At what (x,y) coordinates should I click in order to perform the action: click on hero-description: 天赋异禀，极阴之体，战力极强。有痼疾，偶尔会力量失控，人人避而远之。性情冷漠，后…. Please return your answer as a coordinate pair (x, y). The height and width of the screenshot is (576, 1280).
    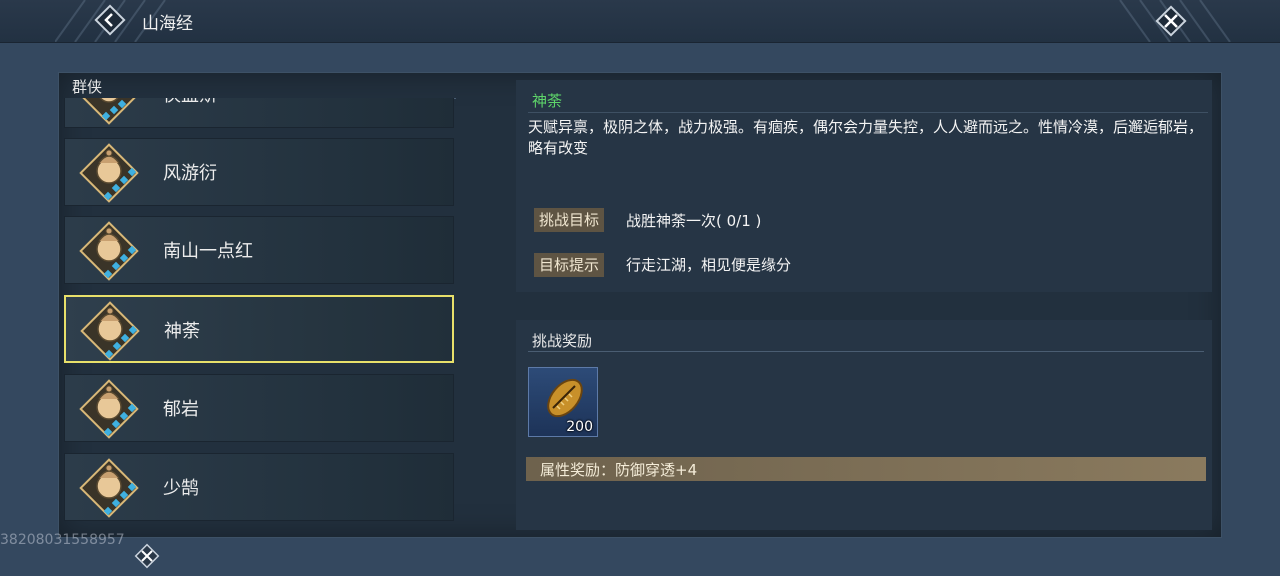
    Looking at the image, I should click on (866, 137).